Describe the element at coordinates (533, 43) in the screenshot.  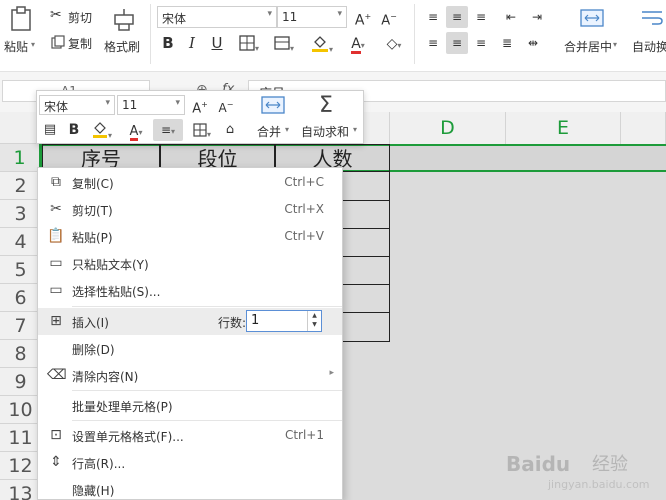
I see `distributed-button: ⇹` at that location.